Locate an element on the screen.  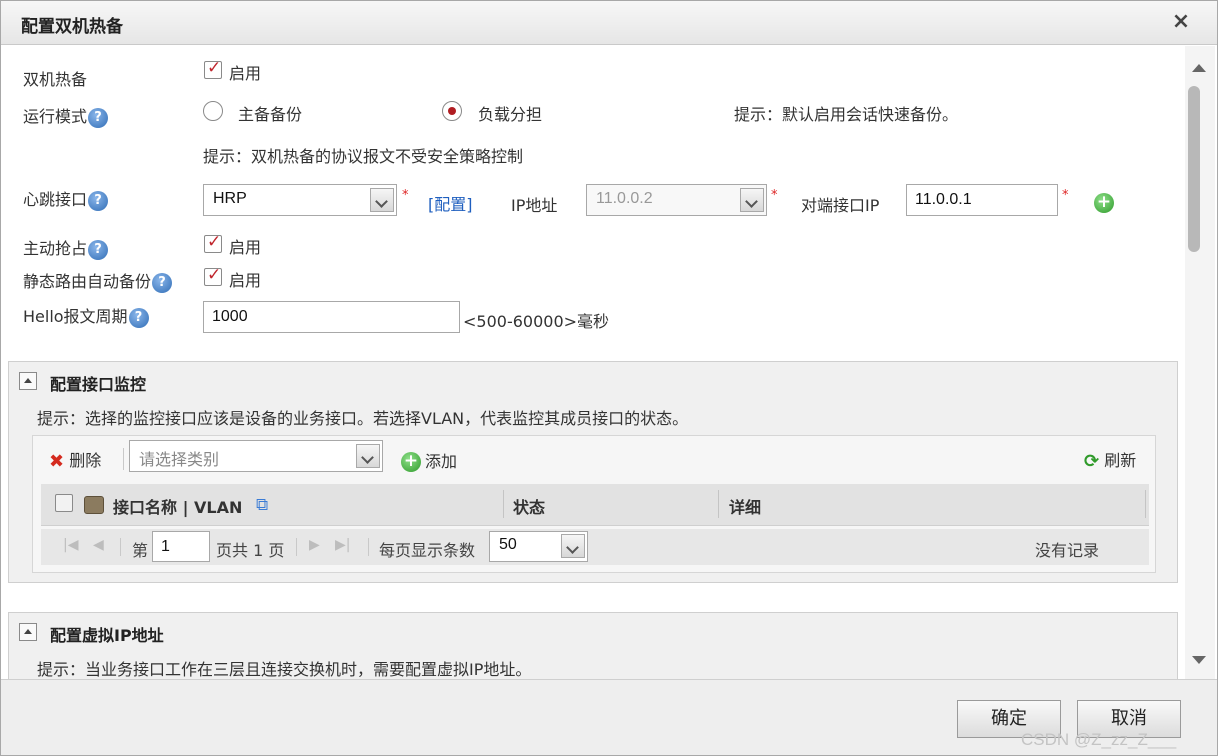
last-page-icon: ▶| is located at coordinates (342, 545).